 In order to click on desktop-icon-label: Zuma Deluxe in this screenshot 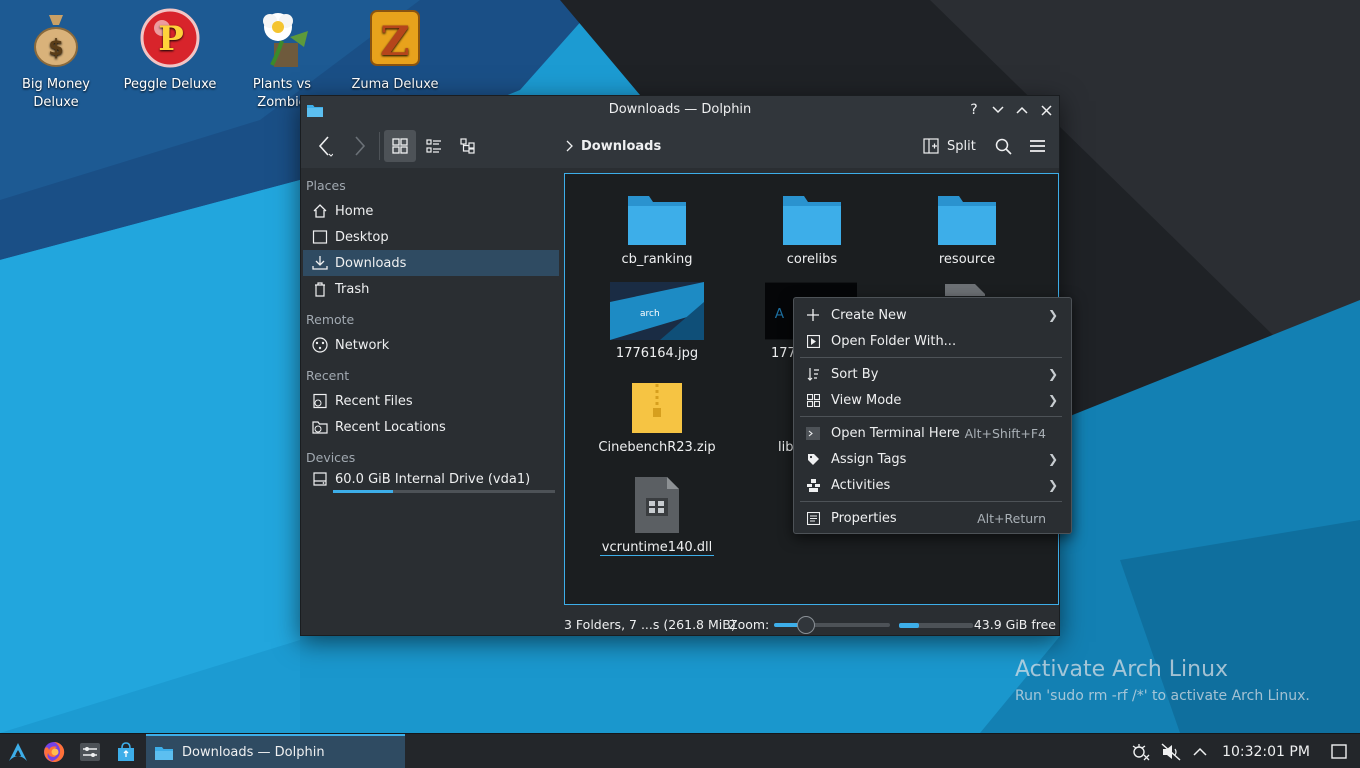, I will do `click(395, 84)`.